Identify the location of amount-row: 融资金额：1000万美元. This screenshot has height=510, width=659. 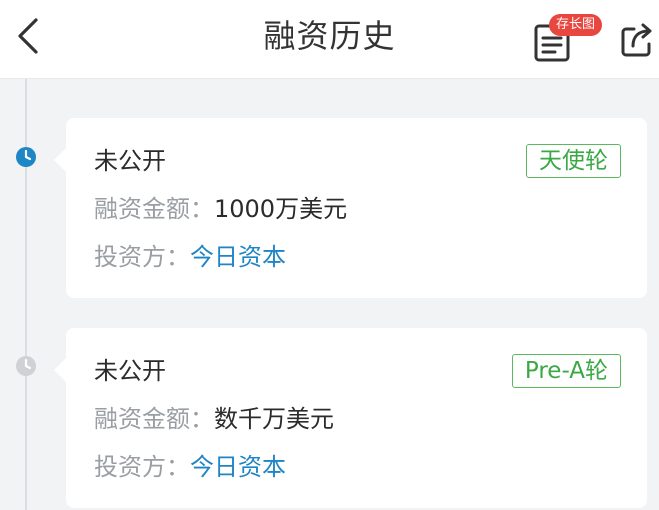
(220, 209).